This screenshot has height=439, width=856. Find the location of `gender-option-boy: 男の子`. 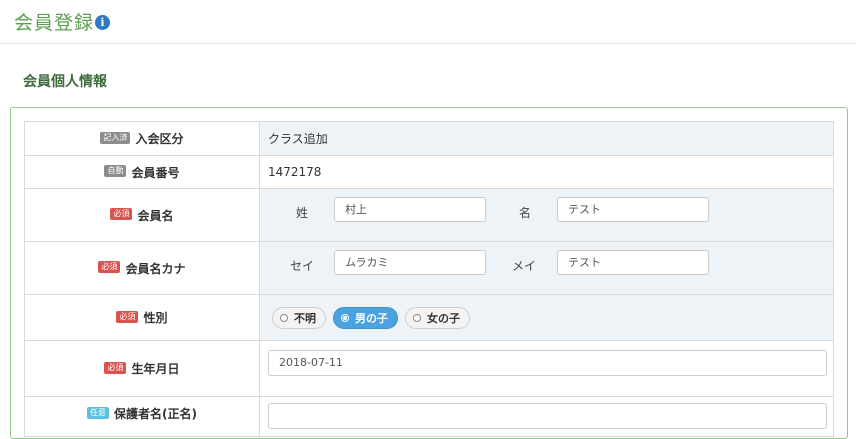

gender-option-boy: 男の子 is located at coordinates (365, 317).